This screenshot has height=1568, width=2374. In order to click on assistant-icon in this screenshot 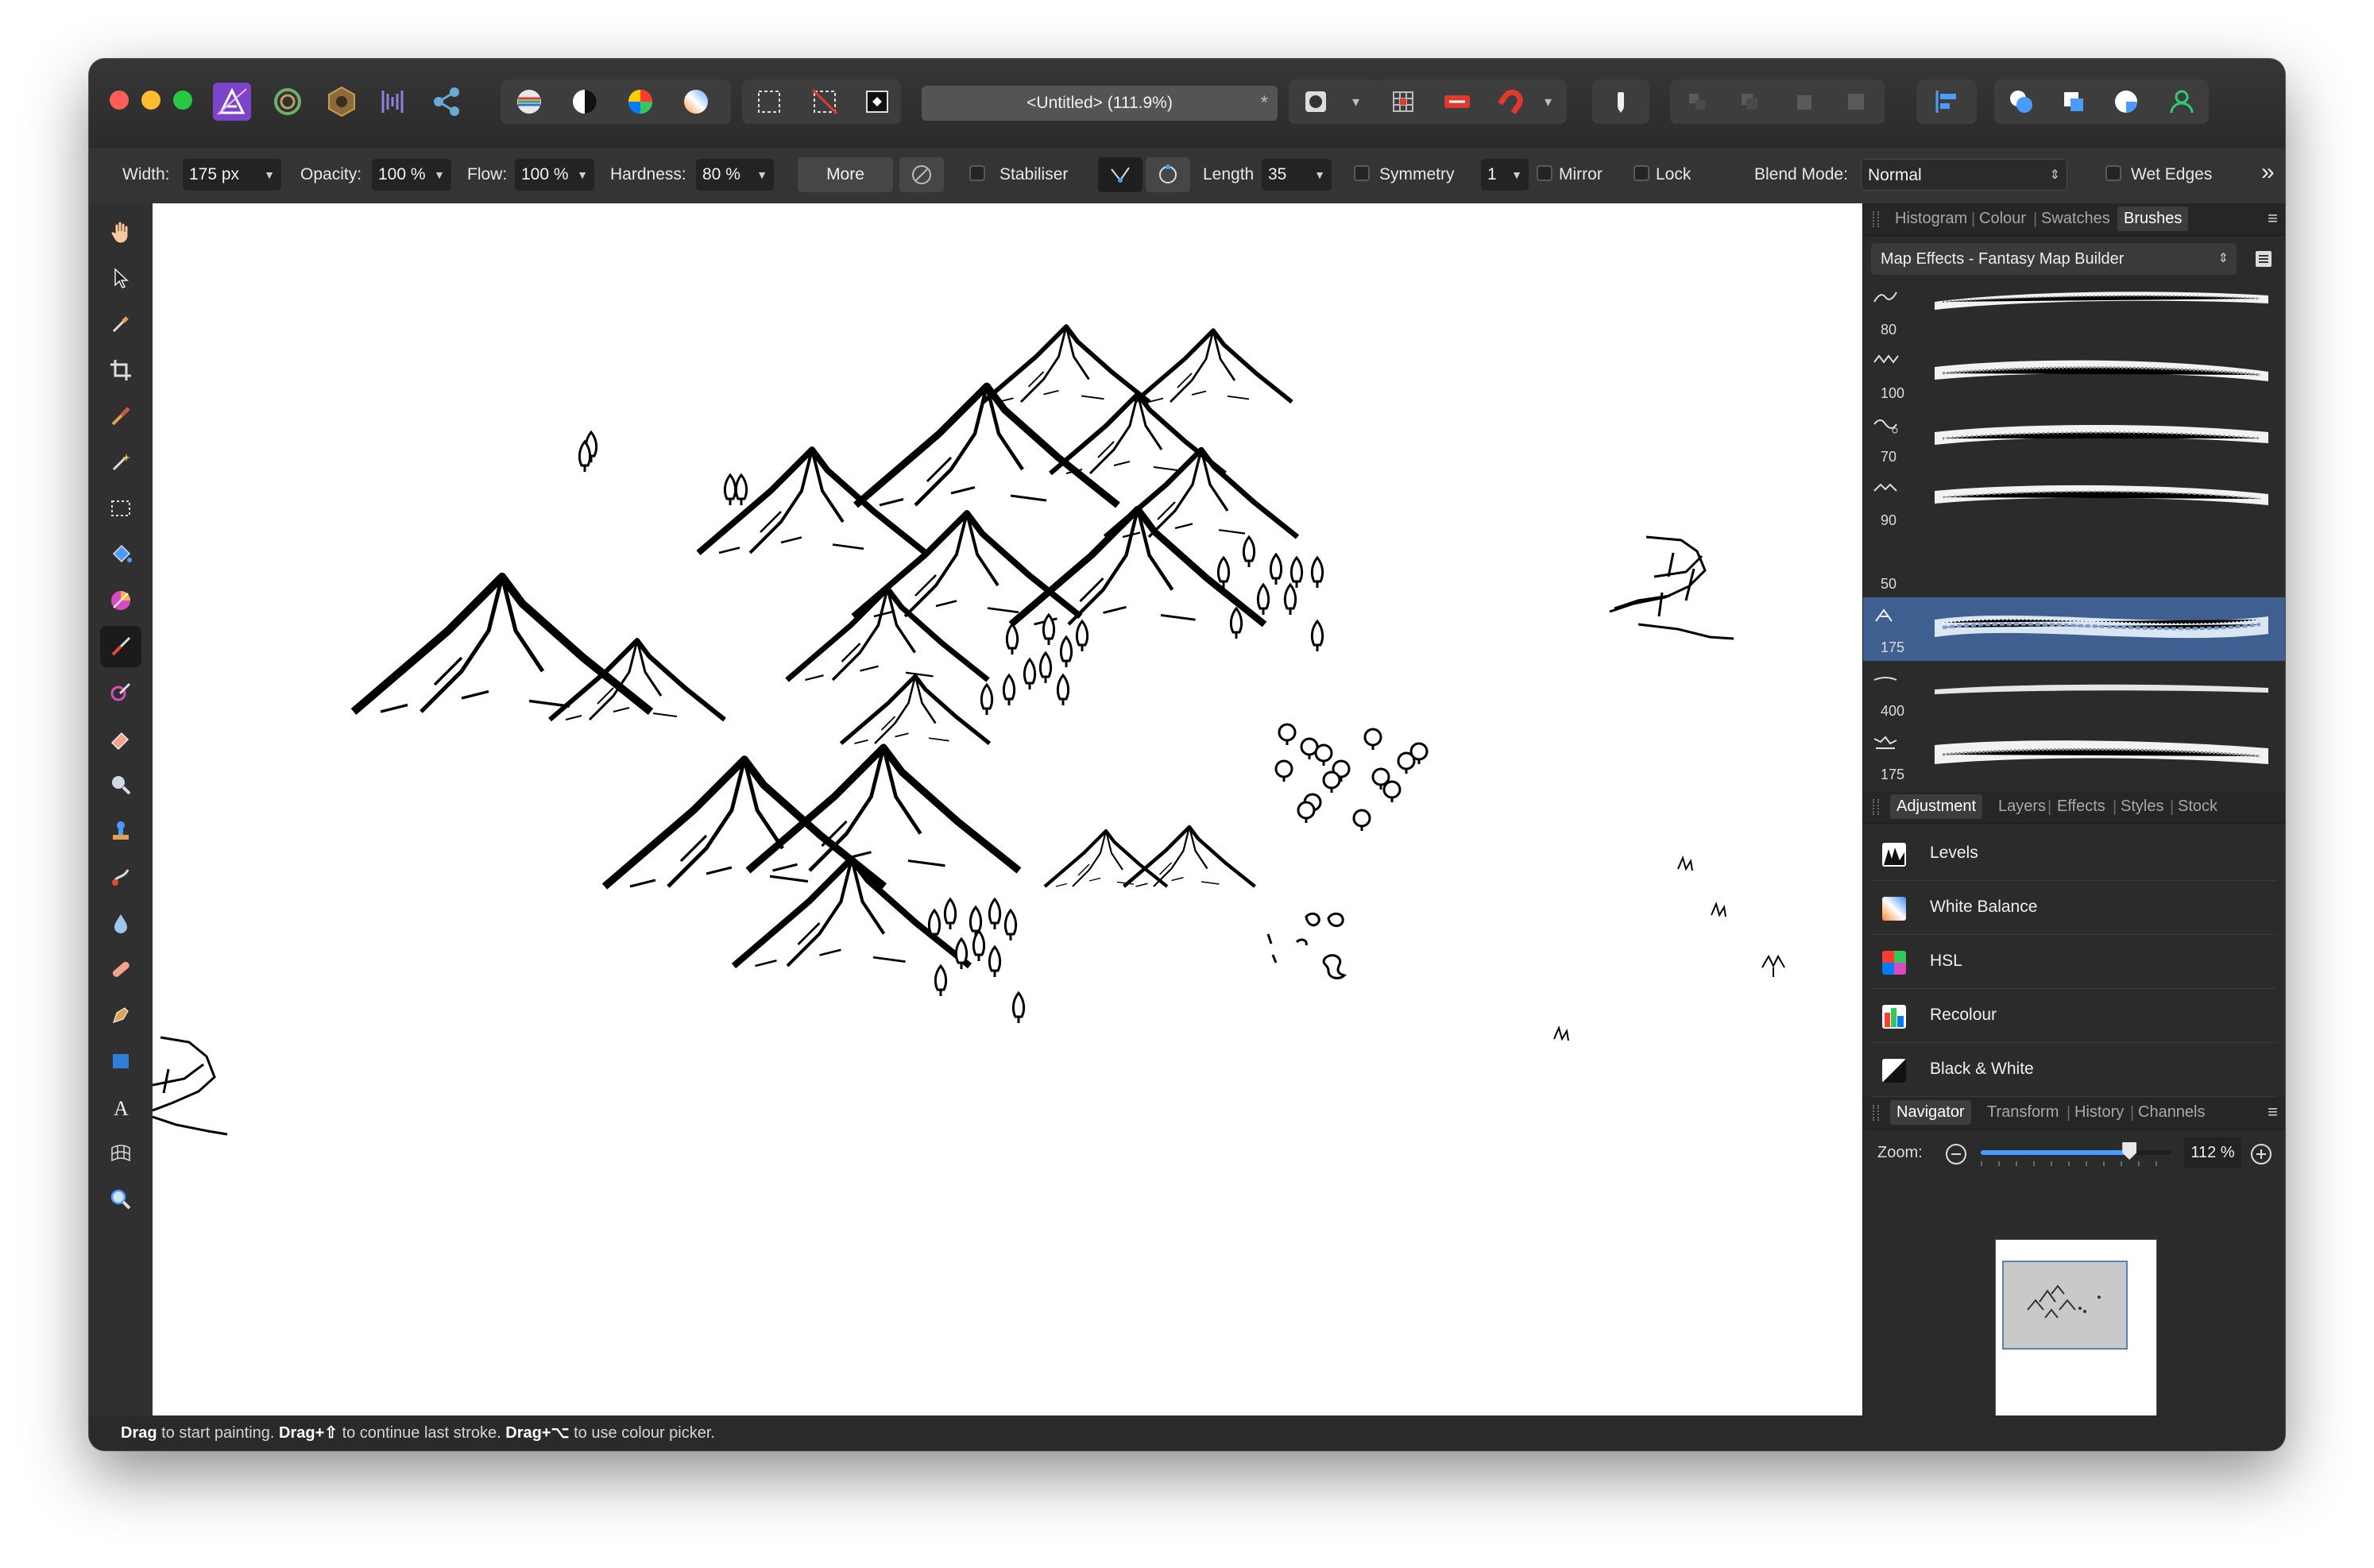, I will do `click(1457, 102)`.